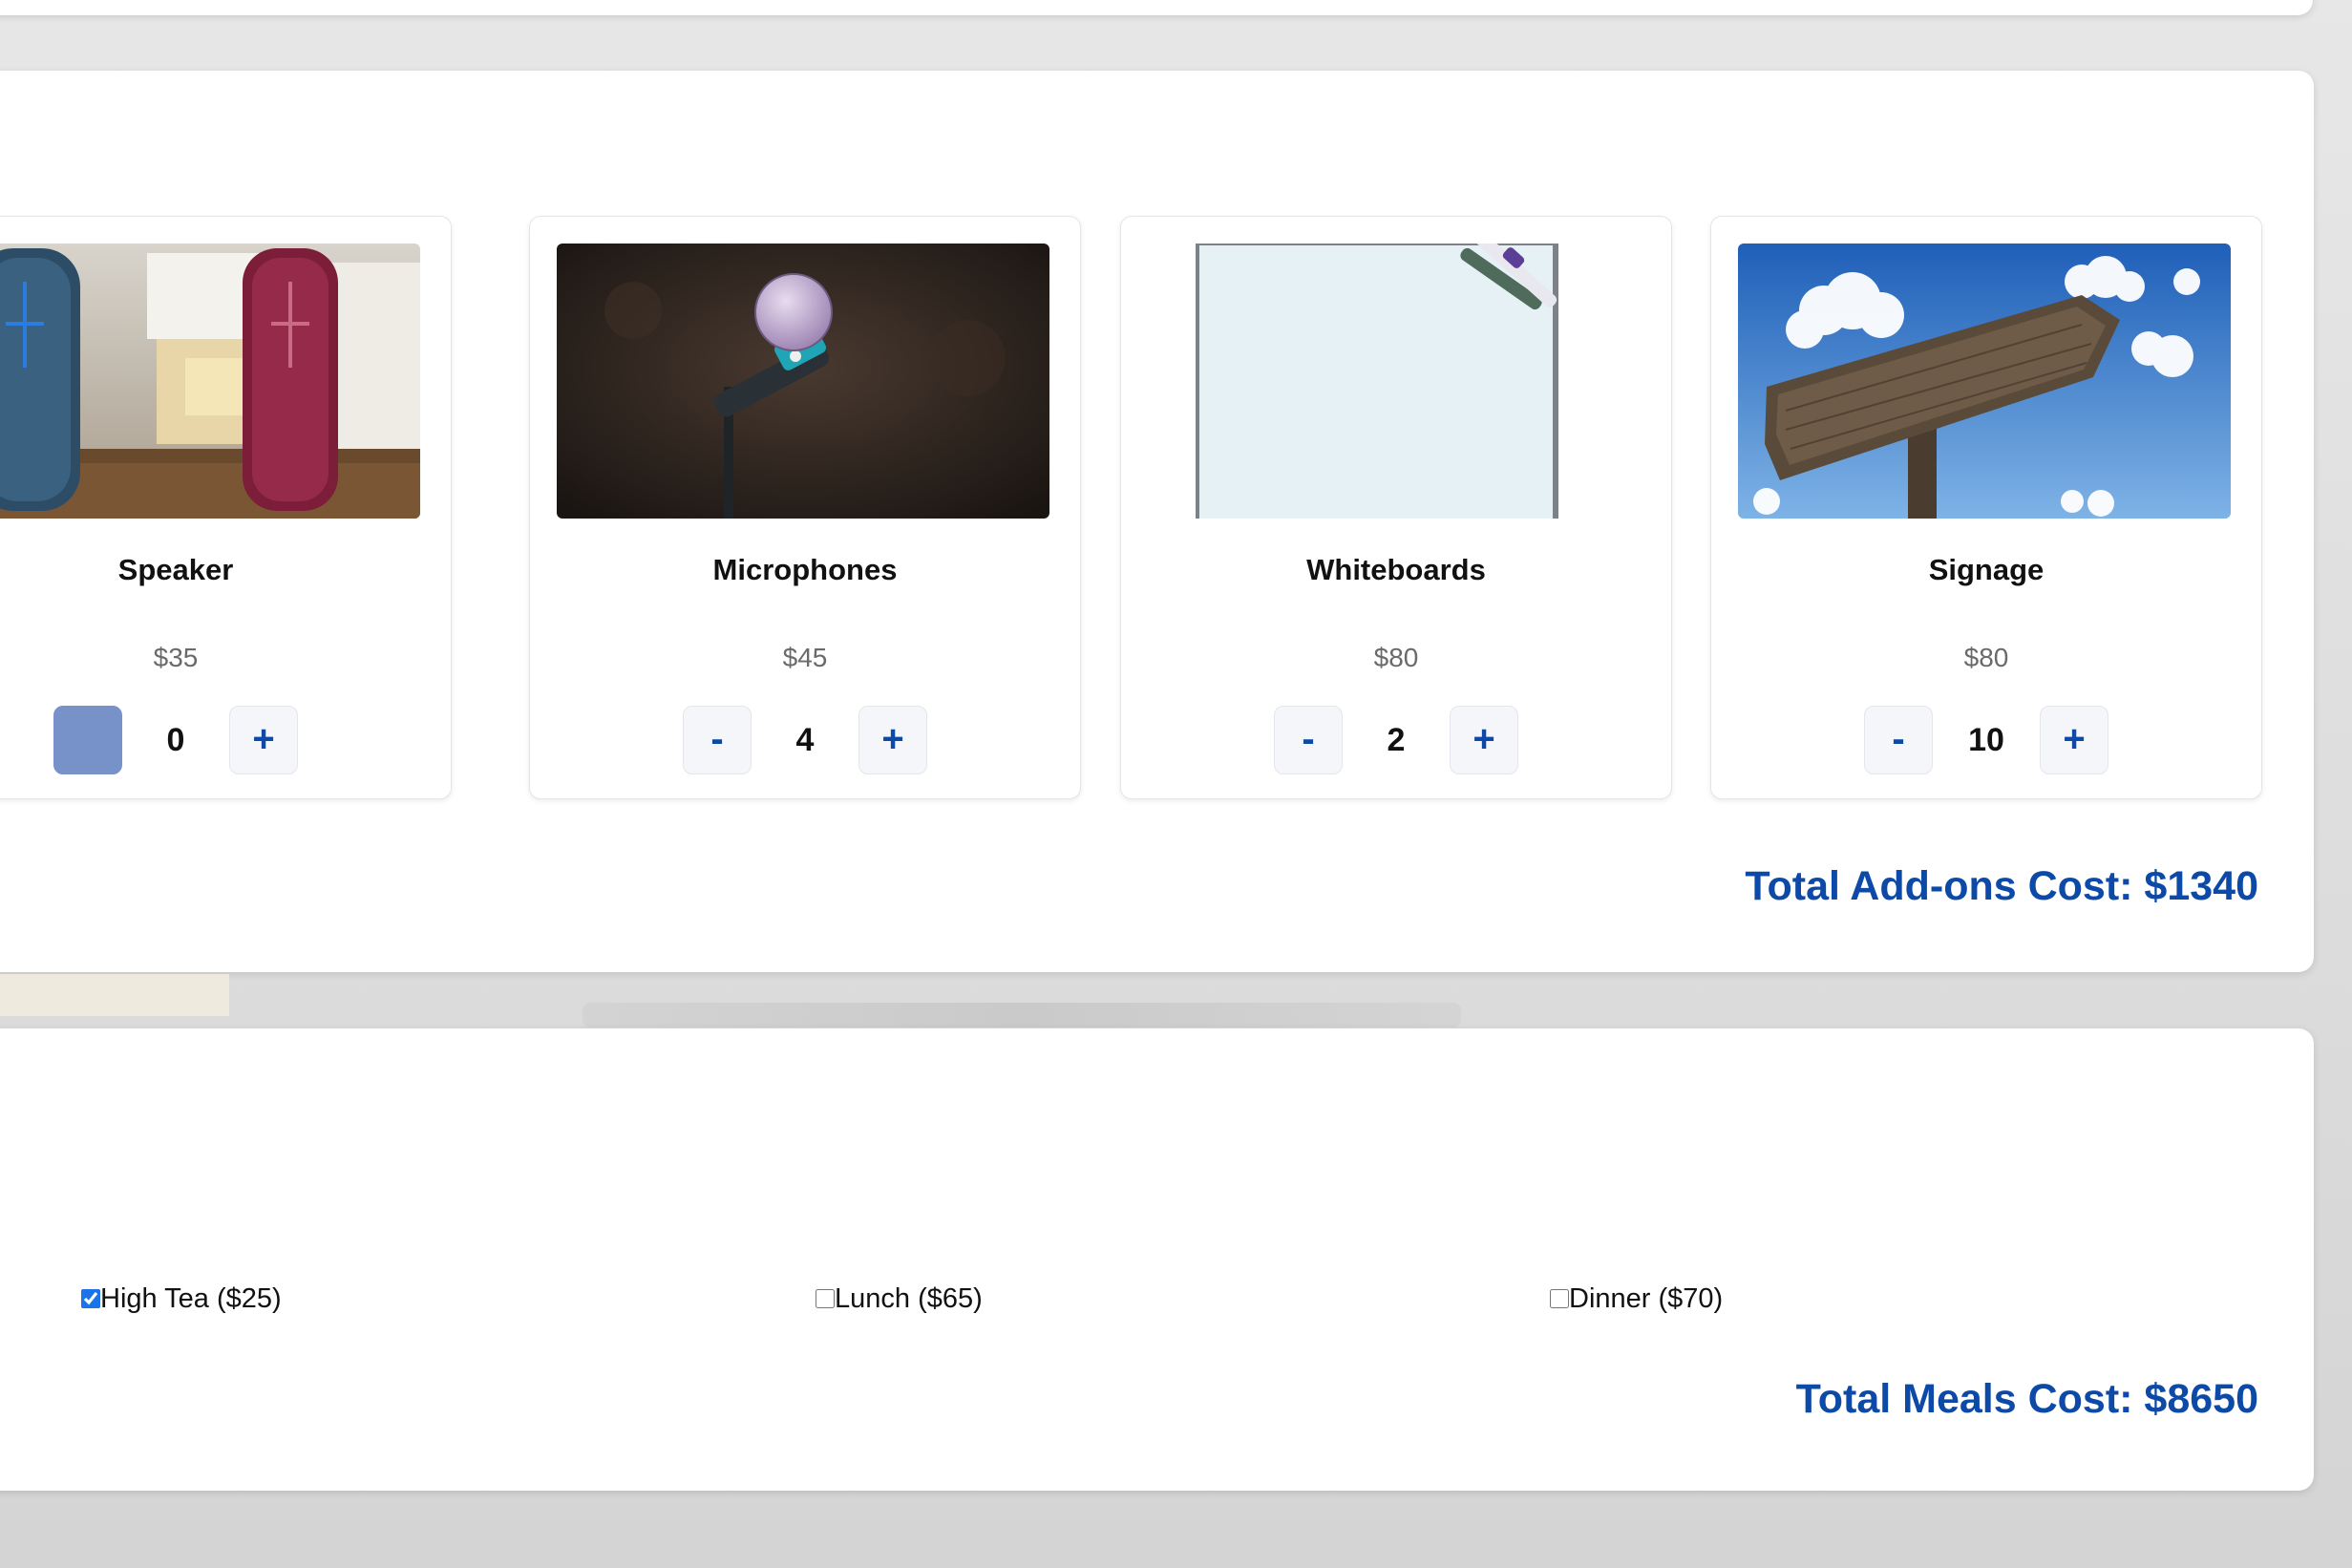 This screenshot has width=2352, height=1568. I want to click on addon-name: Whiteboards, so click(1396, 569).